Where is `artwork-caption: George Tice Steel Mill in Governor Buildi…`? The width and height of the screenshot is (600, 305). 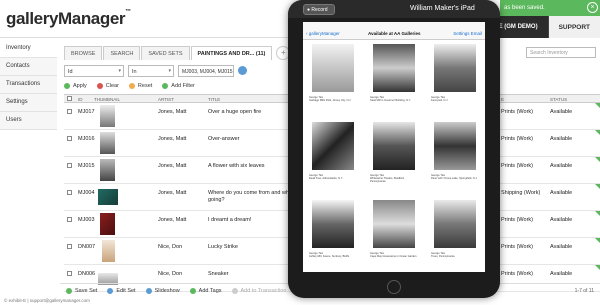
artwork-caption: George Tice Steel Mill in Governor Buildi… is located at coordinates (395, 99).